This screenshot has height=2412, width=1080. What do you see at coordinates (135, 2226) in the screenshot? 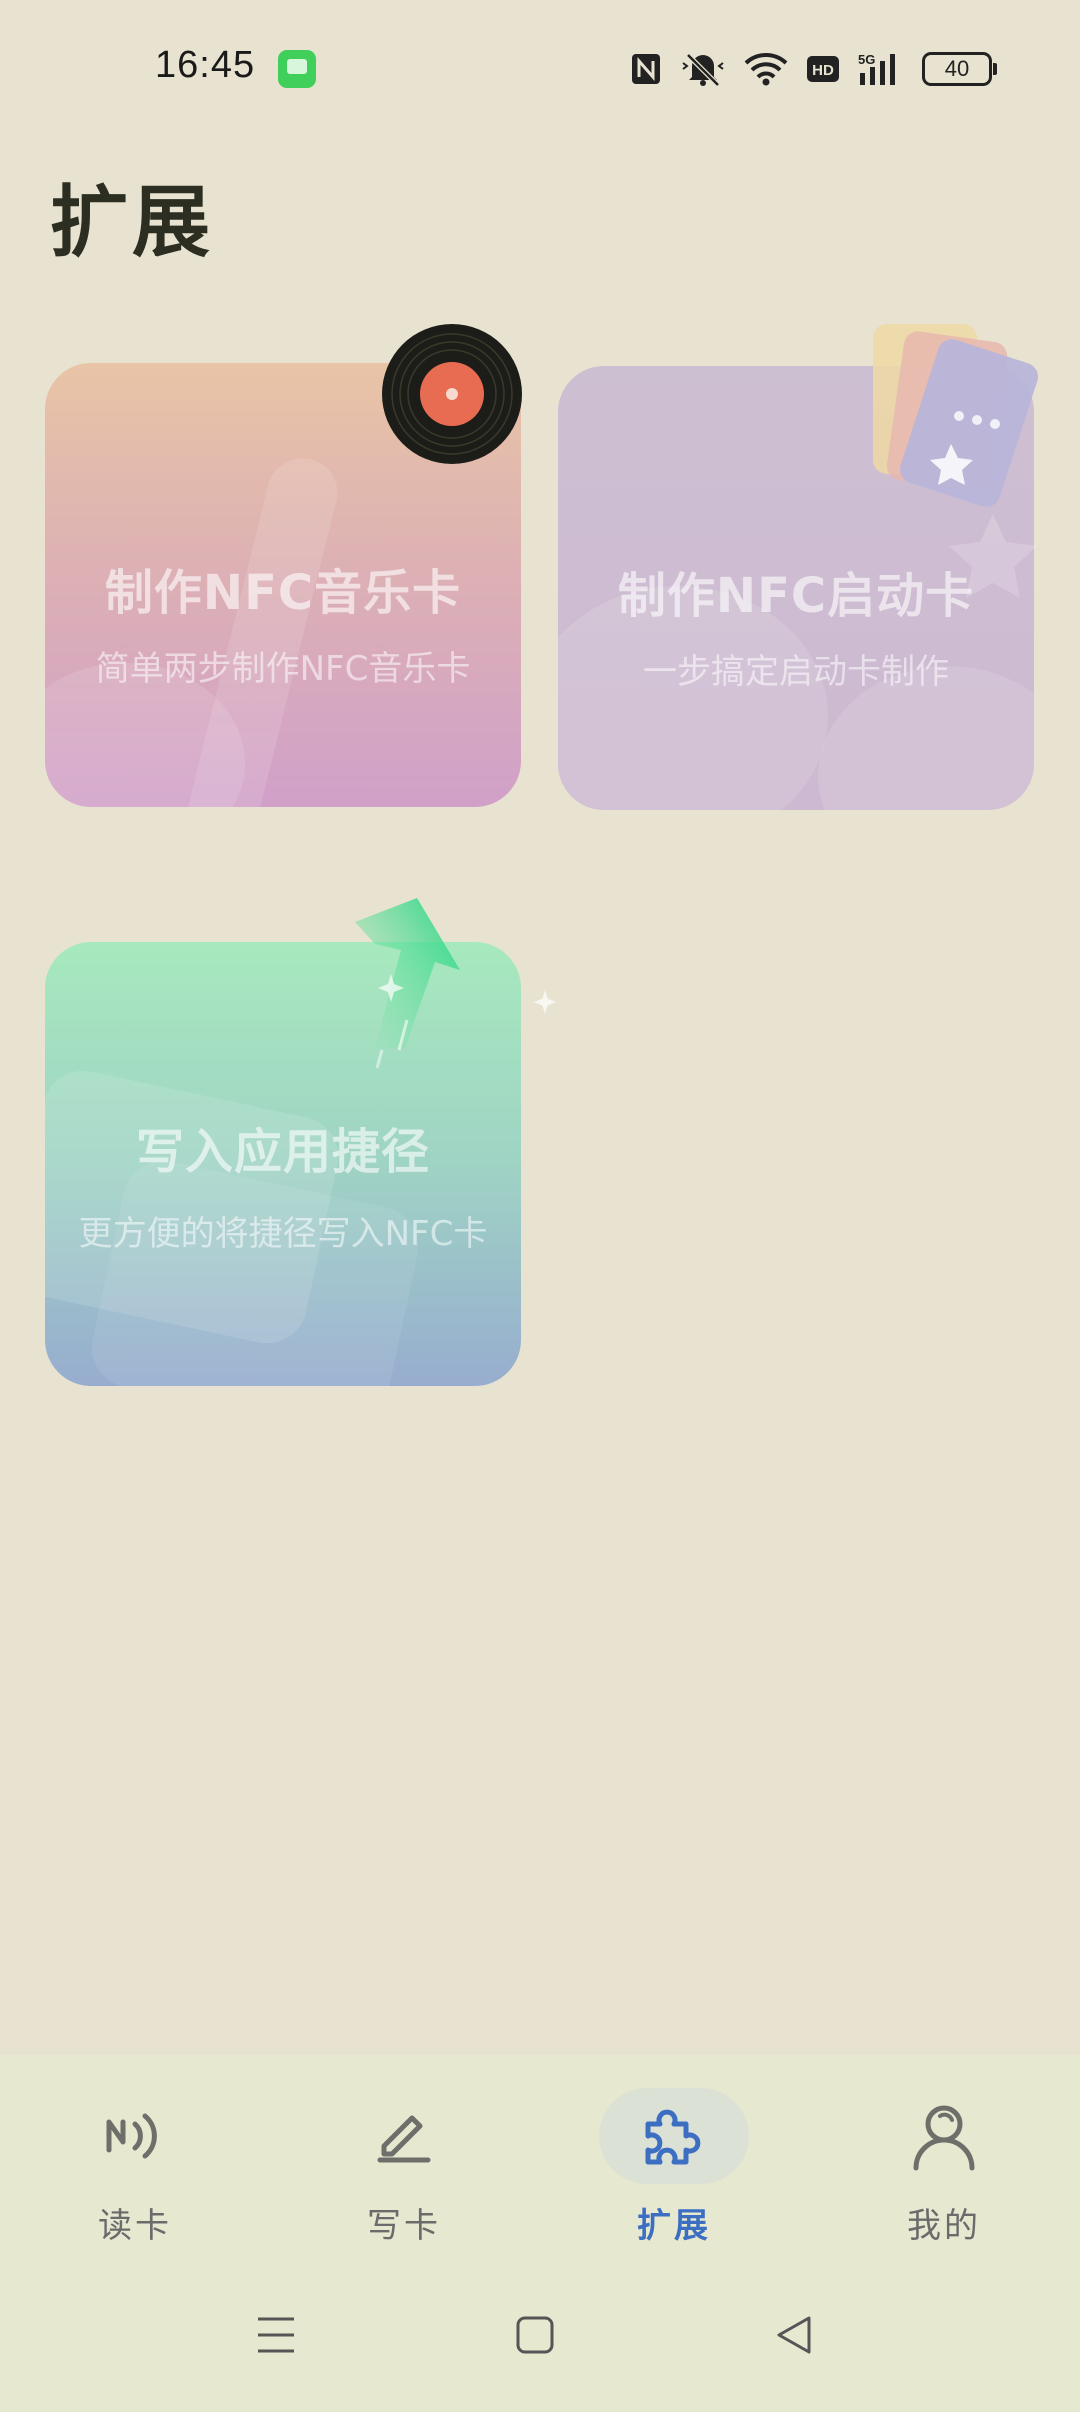
I see `nav-label: 读卡` at bounding box center [135, 2226].